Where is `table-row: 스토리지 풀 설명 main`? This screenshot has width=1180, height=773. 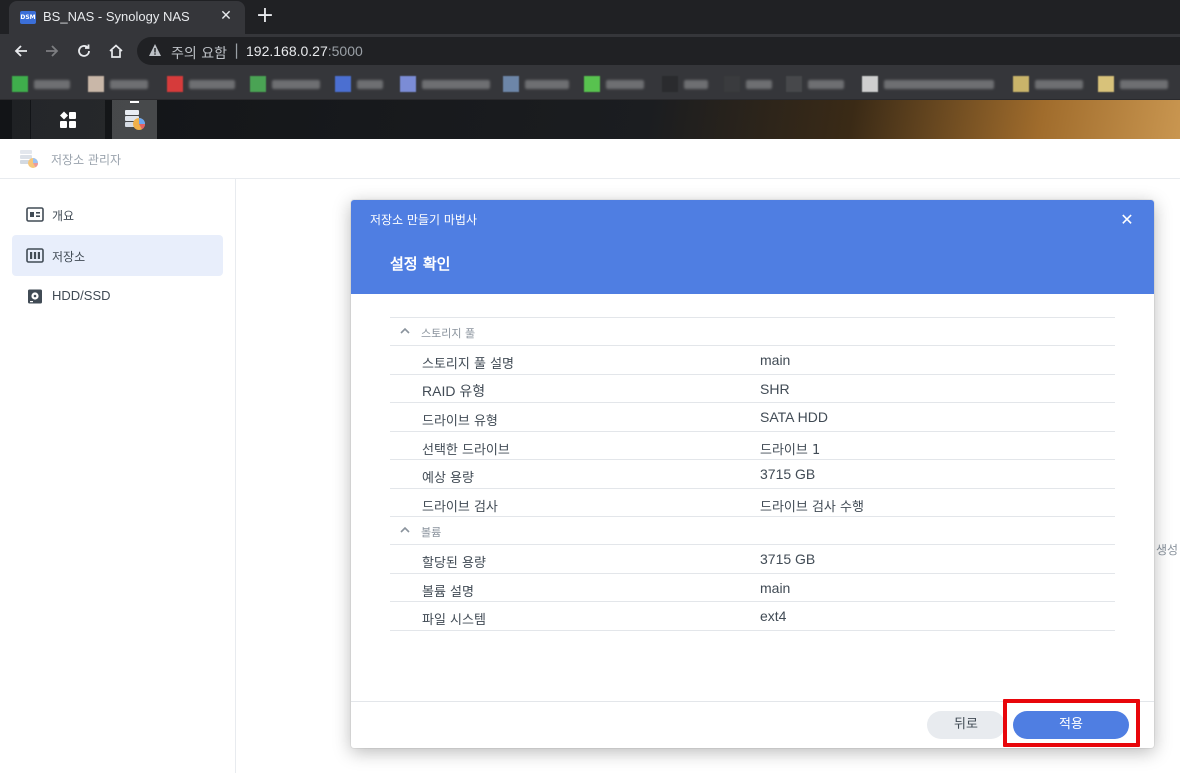
table-row: 스토리지 풀 설명 main is located at coordinates (752, 360).